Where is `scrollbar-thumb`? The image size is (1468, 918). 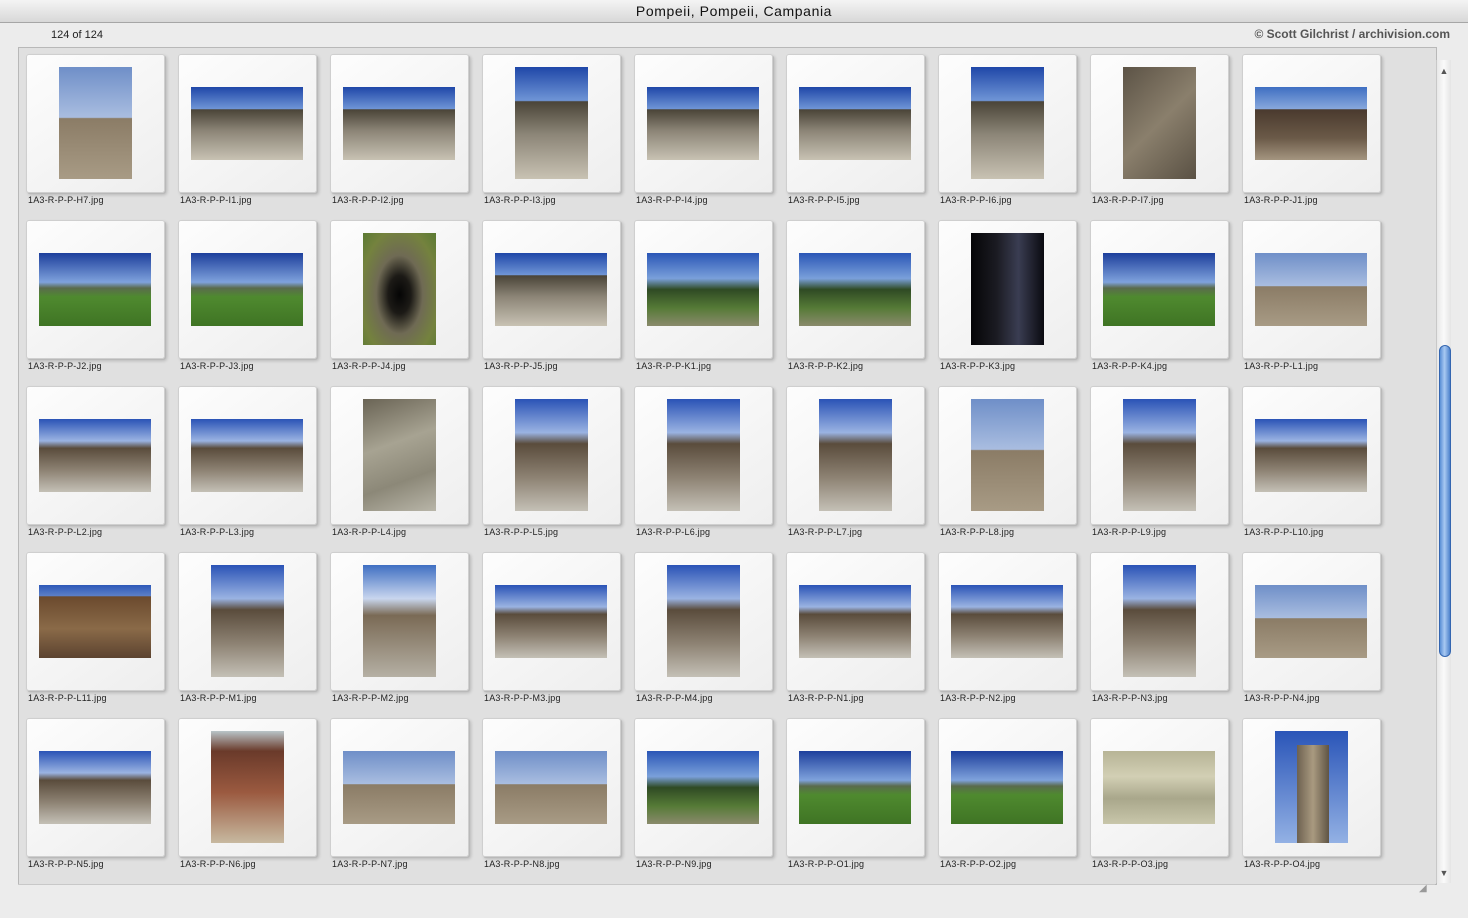
scrollbar-thumb is located at coordinates (1445, 501).